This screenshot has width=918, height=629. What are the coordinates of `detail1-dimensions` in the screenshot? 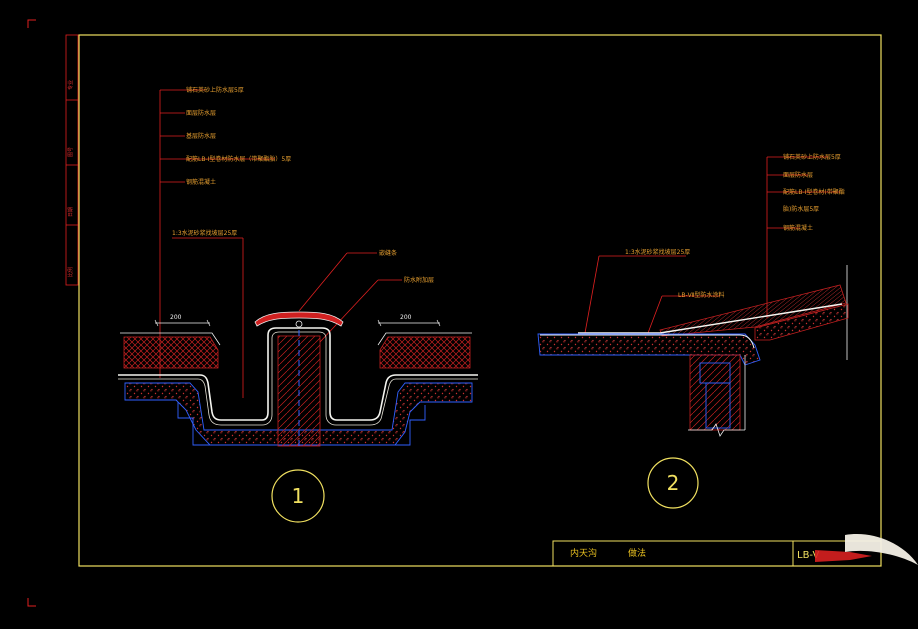 It's located at (297, 323).